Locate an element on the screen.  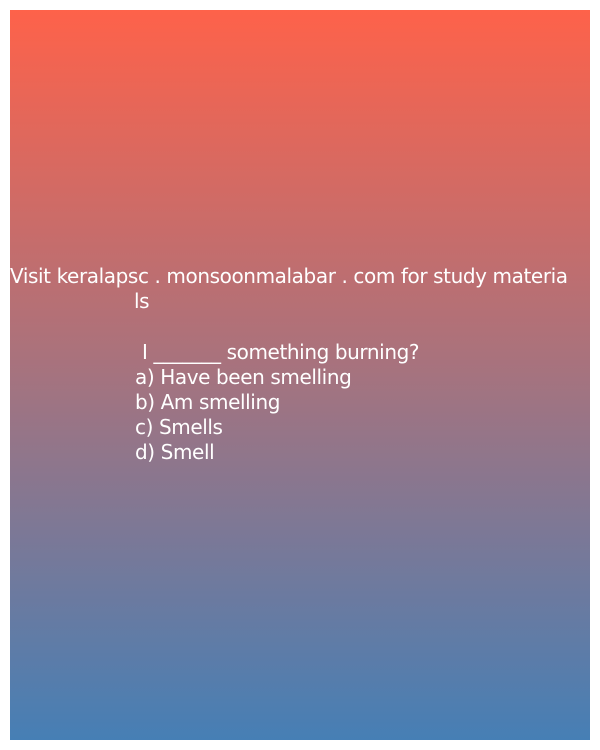
option-b: b) Am smelling is located at coordinates (208, 402).